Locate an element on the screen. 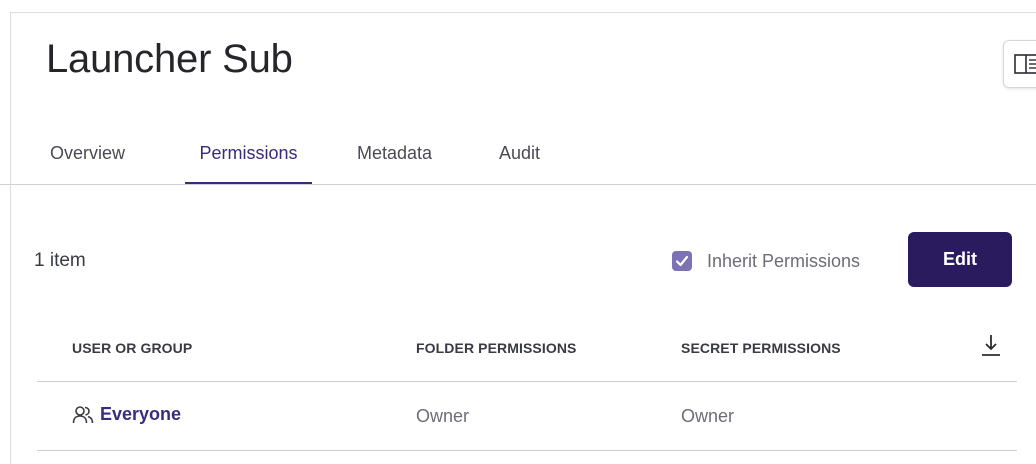  tab-bar: Overview Permissions Metadata Audit is located at coordinates (518, 159).